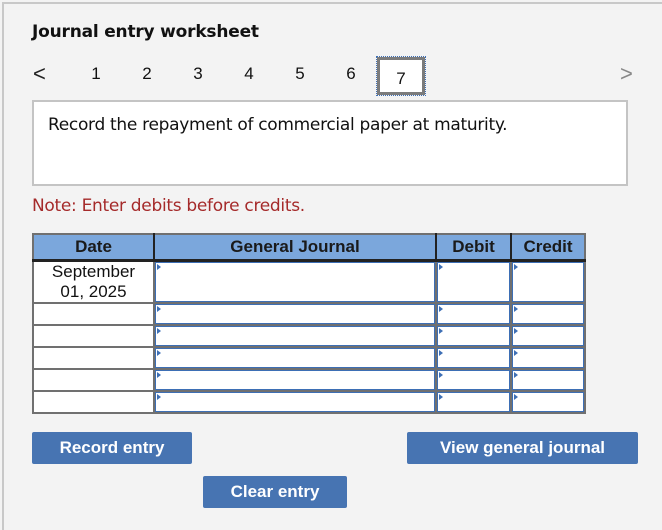 The width and height of the screenshot is (662, 530). Describe the element at coordinates (275, 492) in the screenshot. I see `clear-entry-button: Clear entry` at that location.